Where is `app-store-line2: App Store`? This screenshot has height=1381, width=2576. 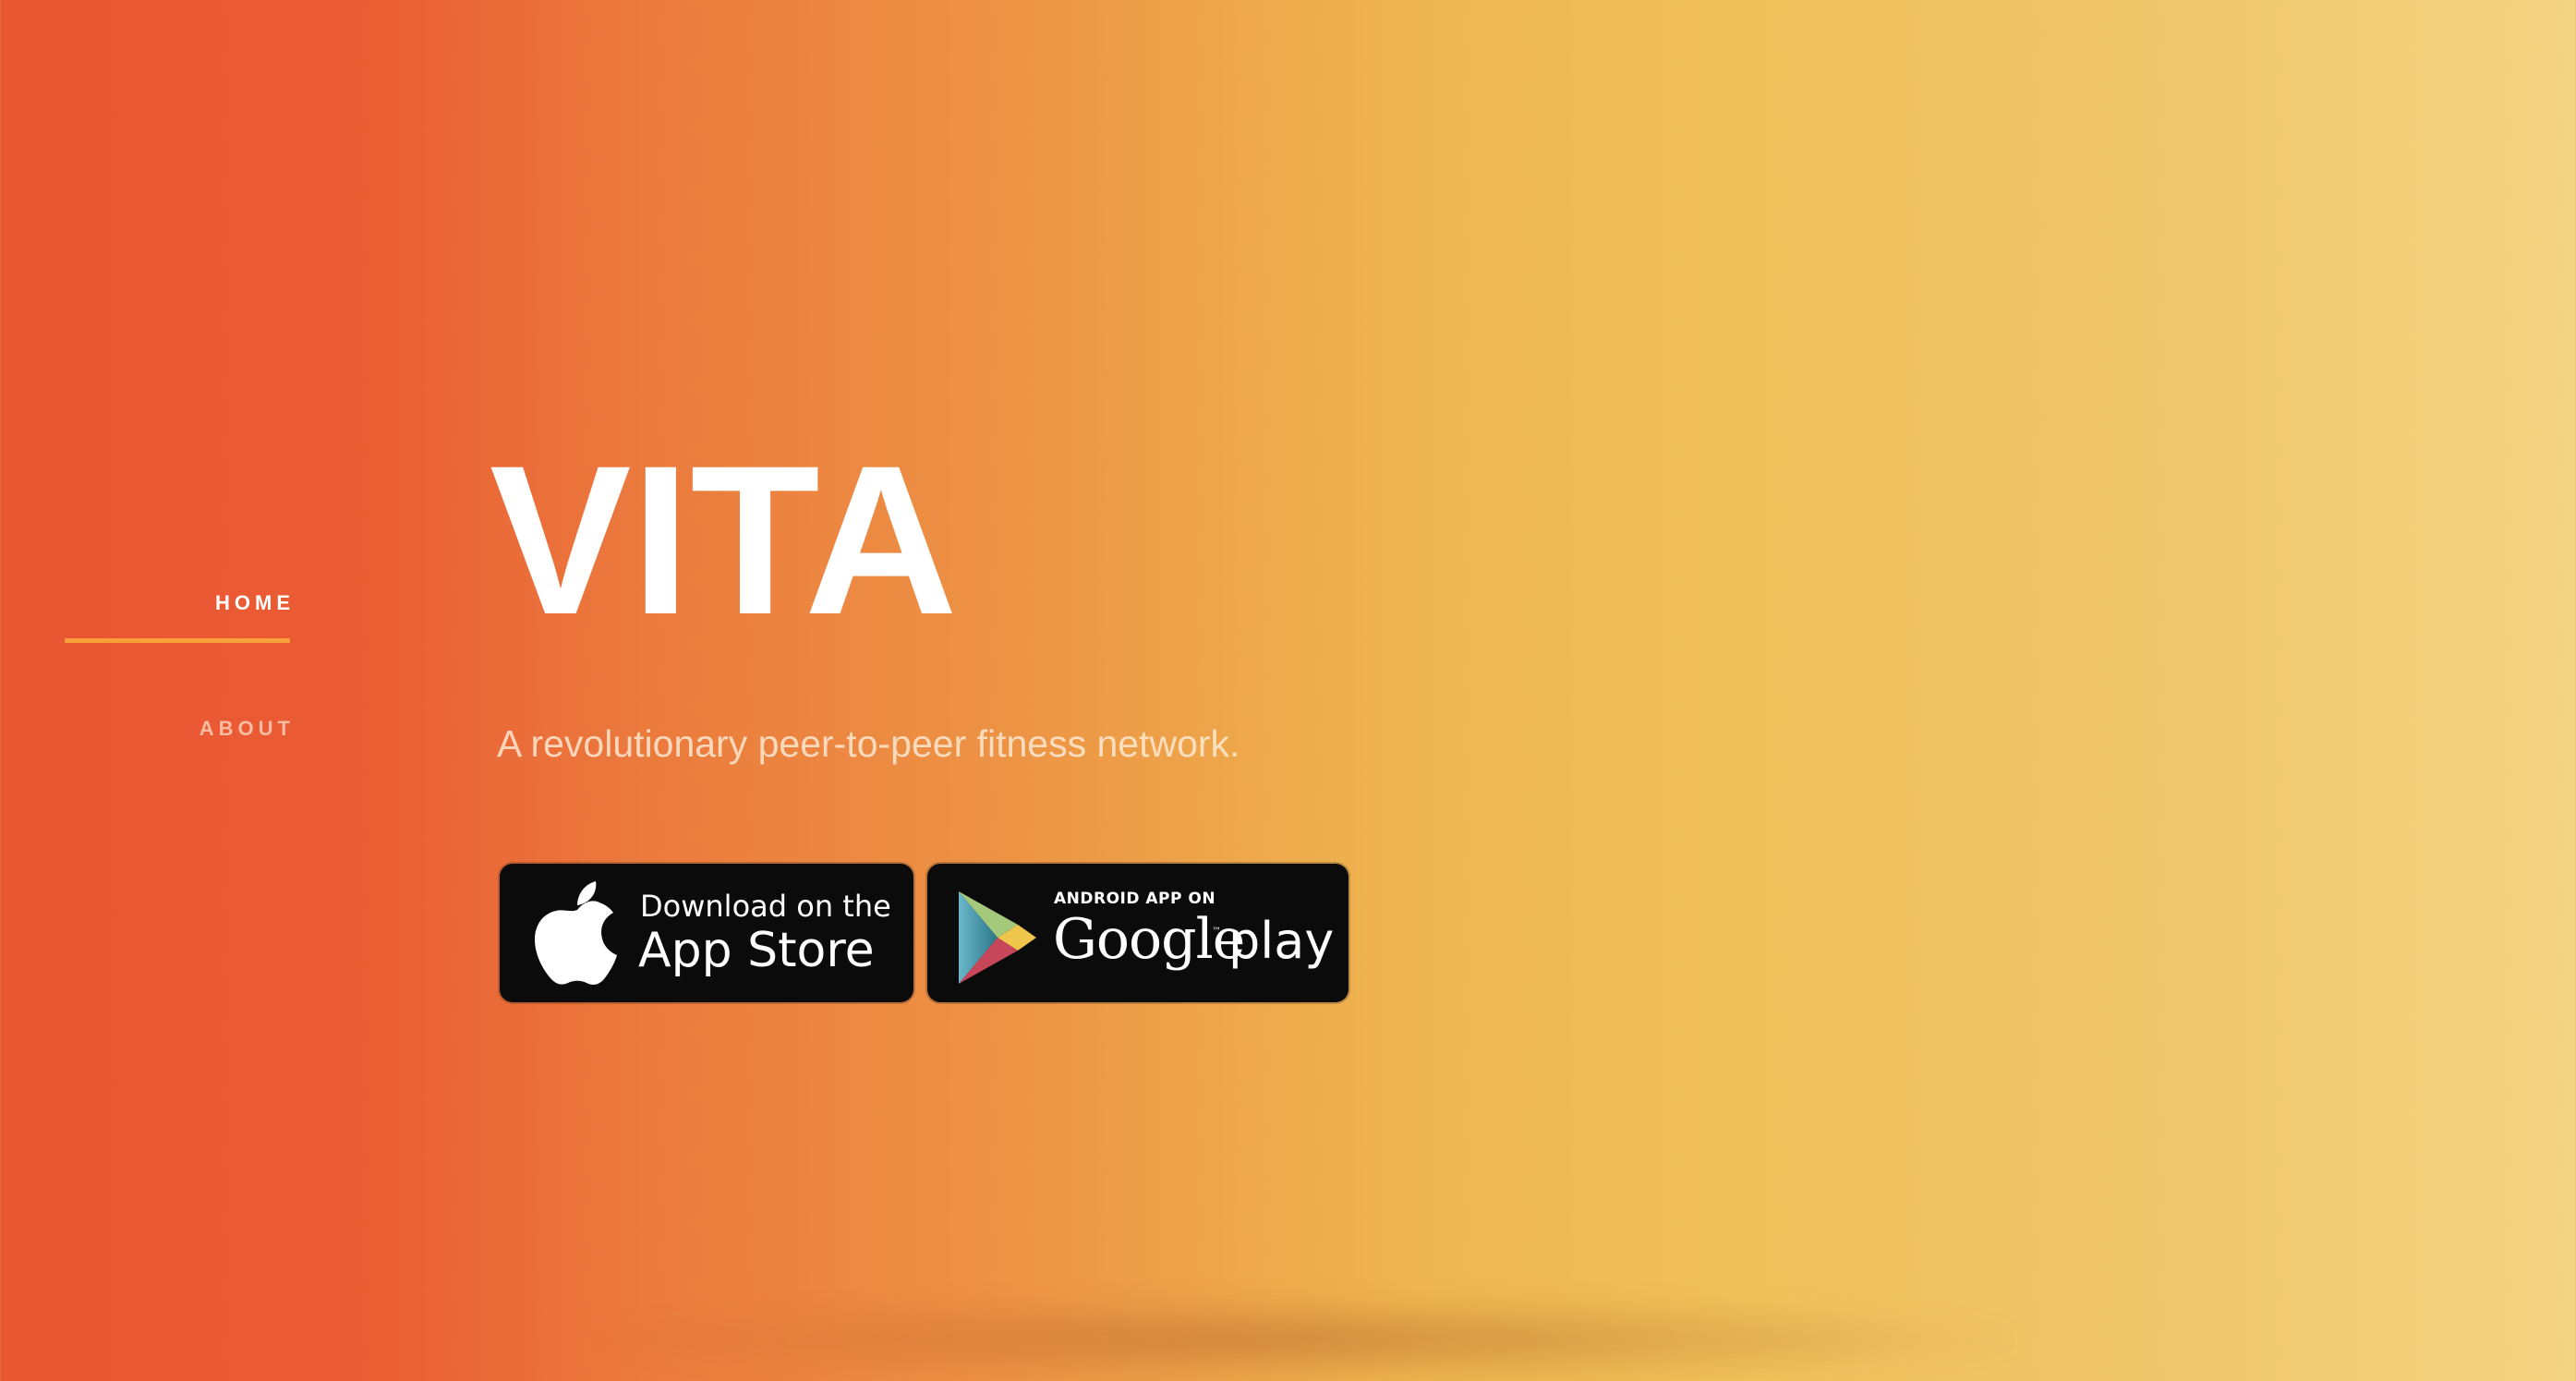 app-store-line2: App Store is located at coordinates (756, 950).